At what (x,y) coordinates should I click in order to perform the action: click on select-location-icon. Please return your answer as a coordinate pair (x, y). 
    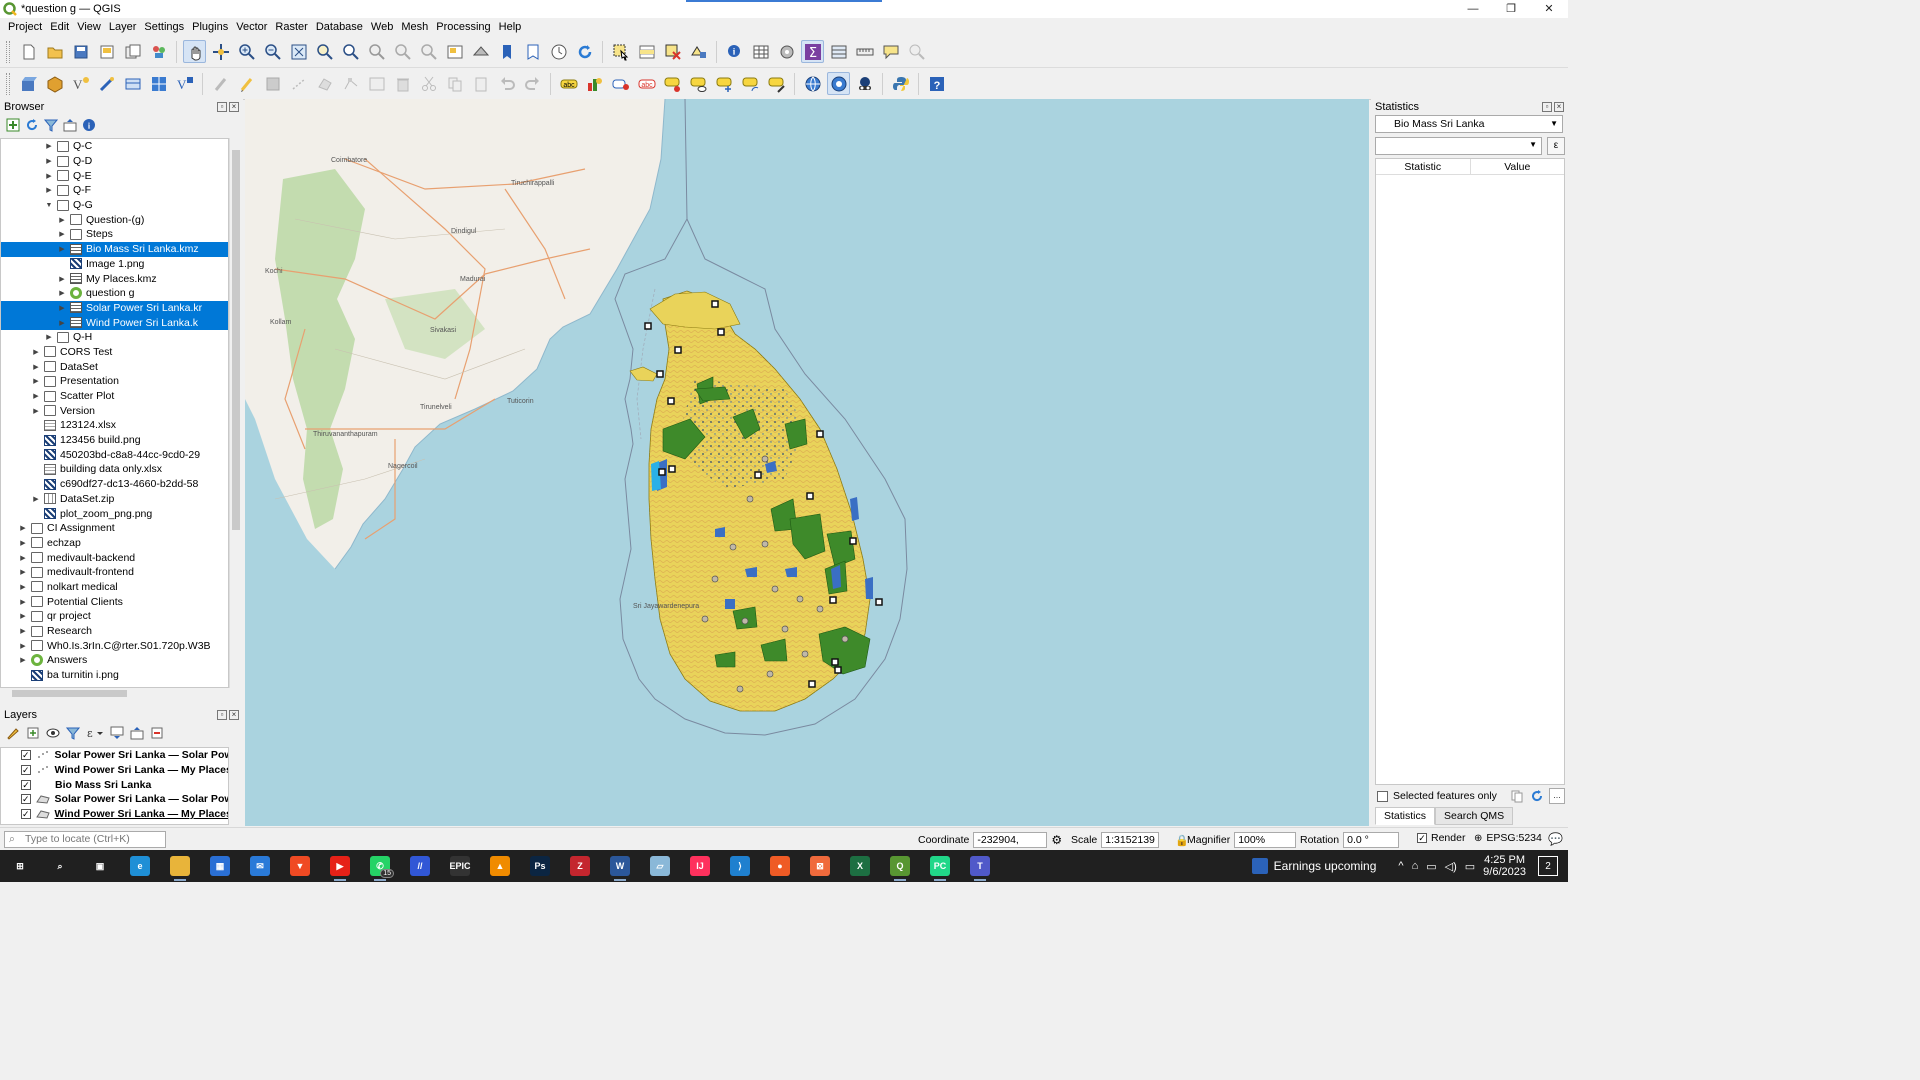
    Looking at the image, I should click on (698, 51).